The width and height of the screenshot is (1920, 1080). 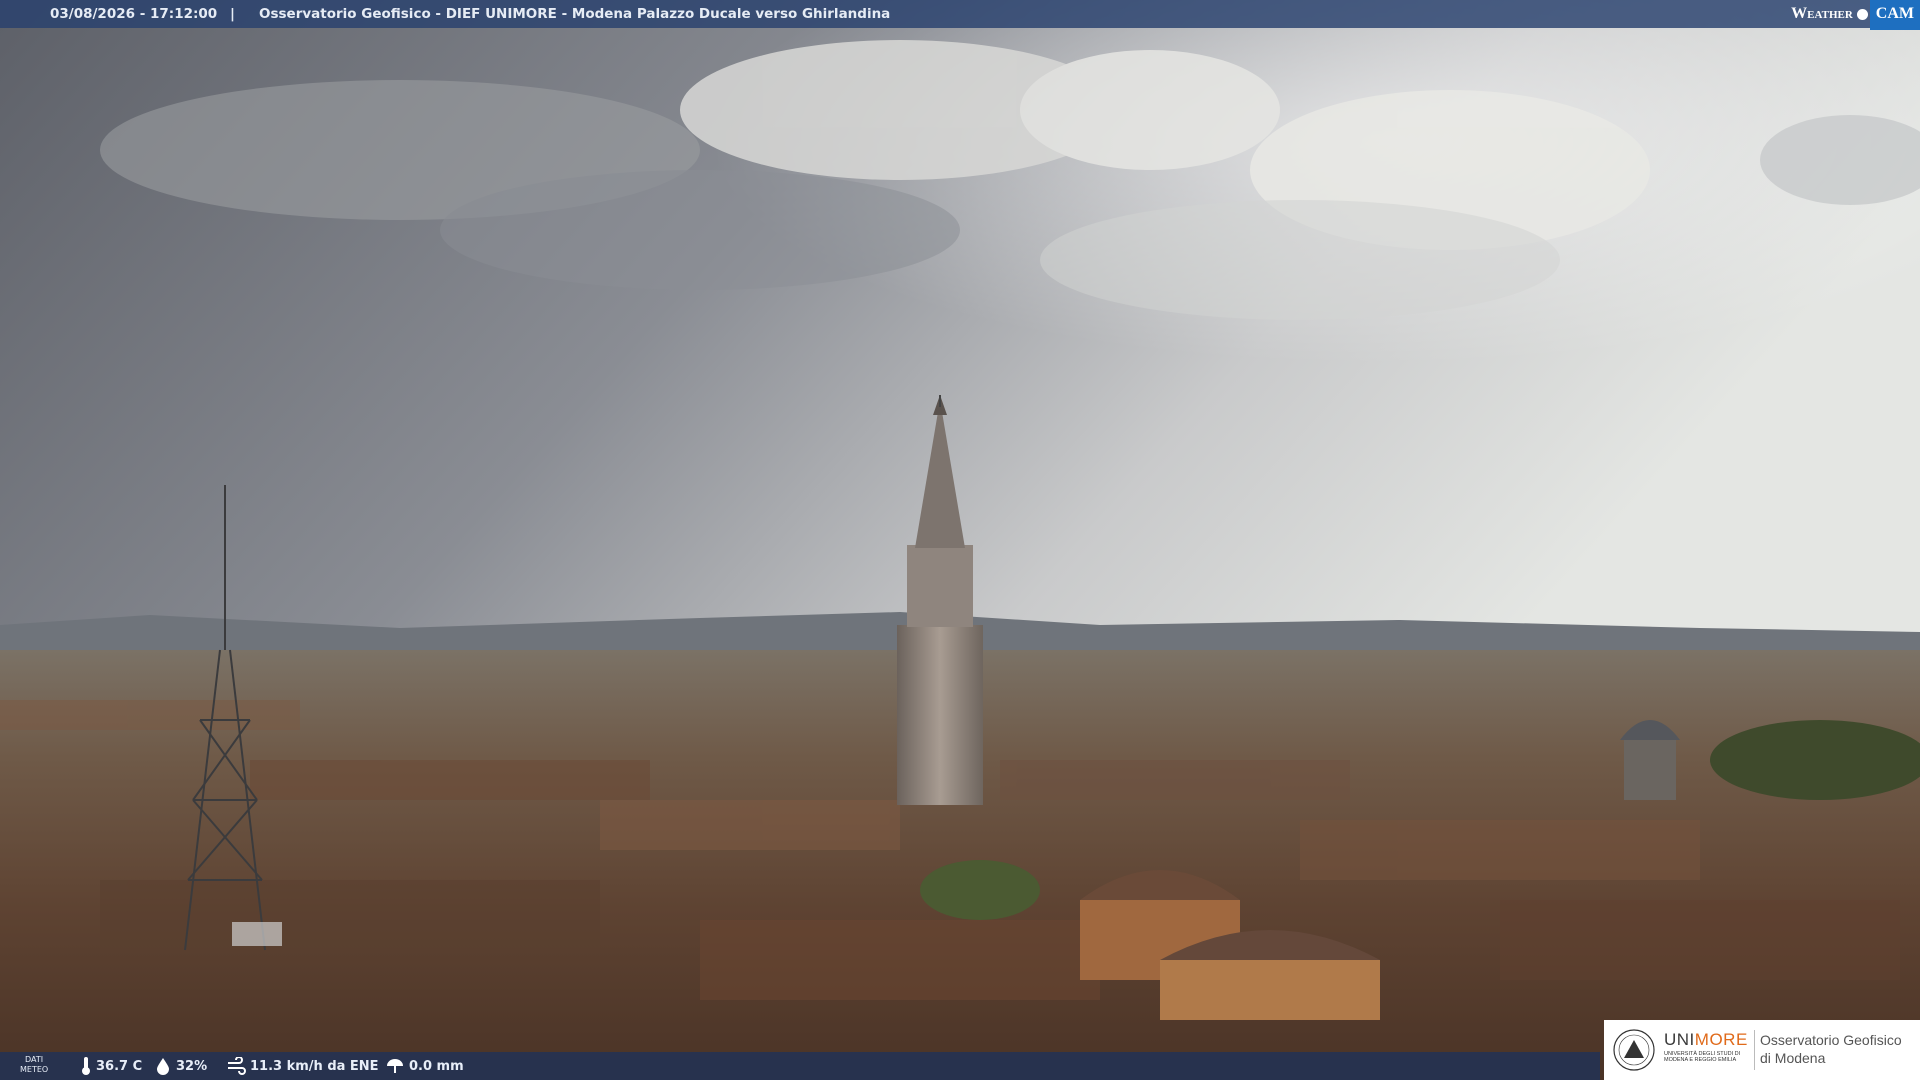 I want to click on temperature-value: 36.7 C, so click(x=119, y=1066).